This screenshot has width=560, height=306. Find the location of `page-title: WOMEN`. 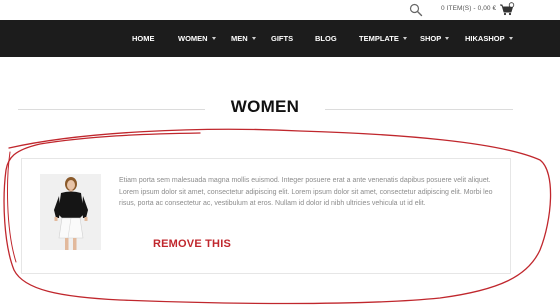

page-title: WOMEN is located at coordinates (265, 106).